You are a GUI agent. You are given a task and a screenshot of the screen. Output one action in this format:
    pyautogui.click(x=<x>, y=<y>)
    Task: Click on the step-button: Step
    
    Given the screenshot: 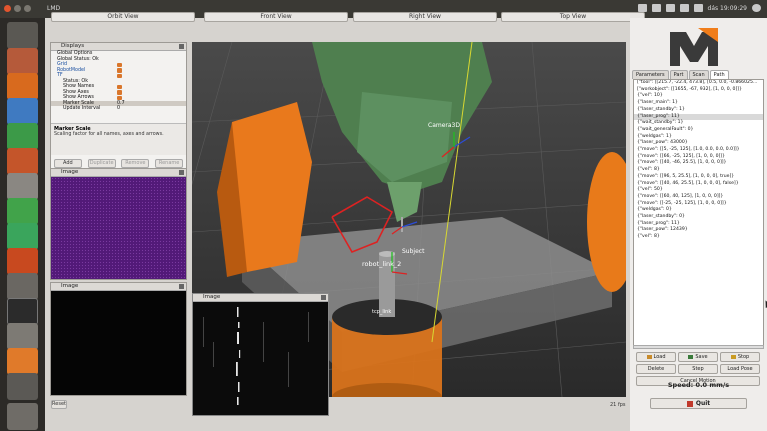 What is the action you would take?
    pyautogui.click(x=698, y=369)
    